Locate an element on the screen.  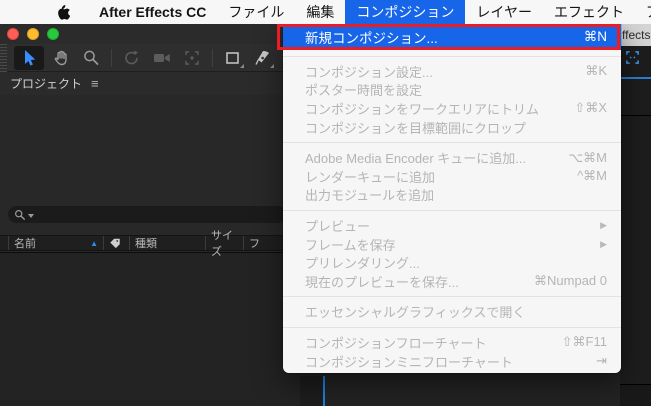
hand-tool-button is located at coordinates (61, 58).